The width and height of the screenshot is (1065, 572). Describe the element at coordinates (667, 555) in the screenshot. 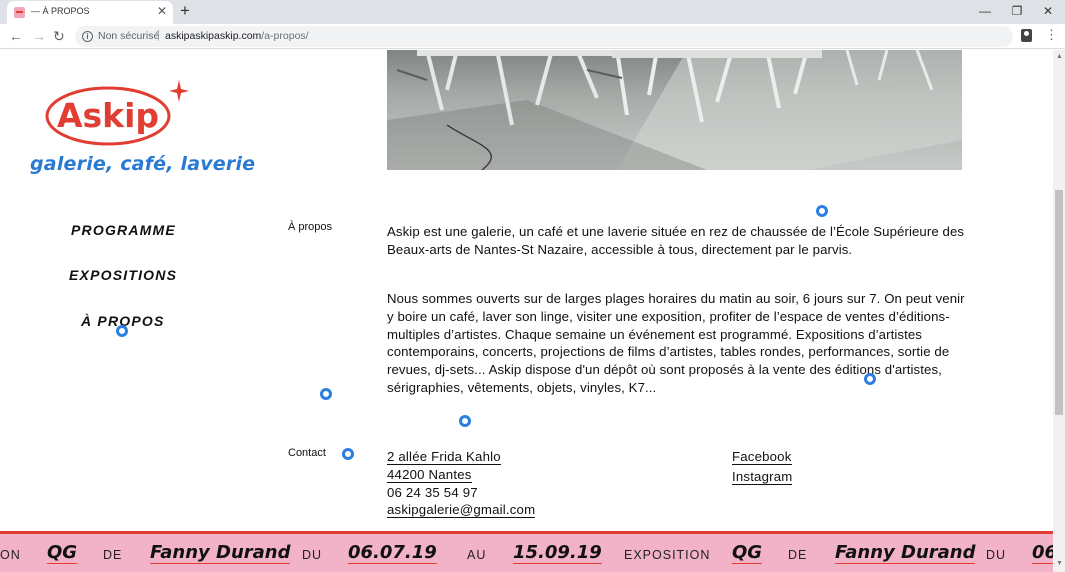

I see `ticker-word: EXPOSITION` at that location.